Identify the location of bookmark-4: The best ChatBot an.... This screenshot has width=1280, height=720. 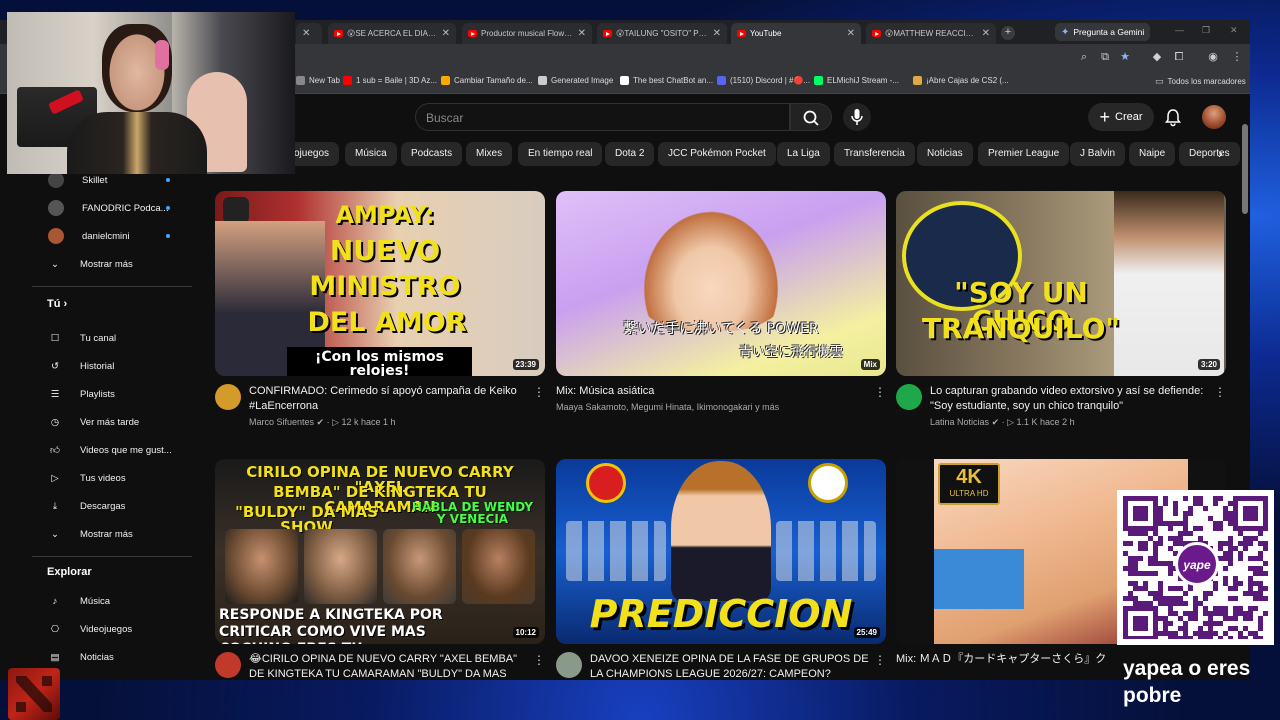
(666, 80).